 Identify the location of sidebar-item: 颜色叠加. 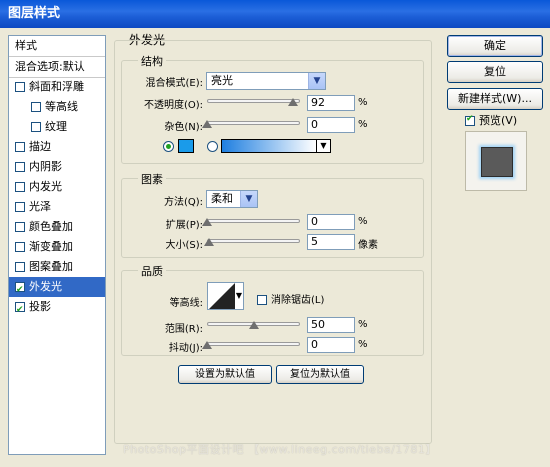
(57, 227).